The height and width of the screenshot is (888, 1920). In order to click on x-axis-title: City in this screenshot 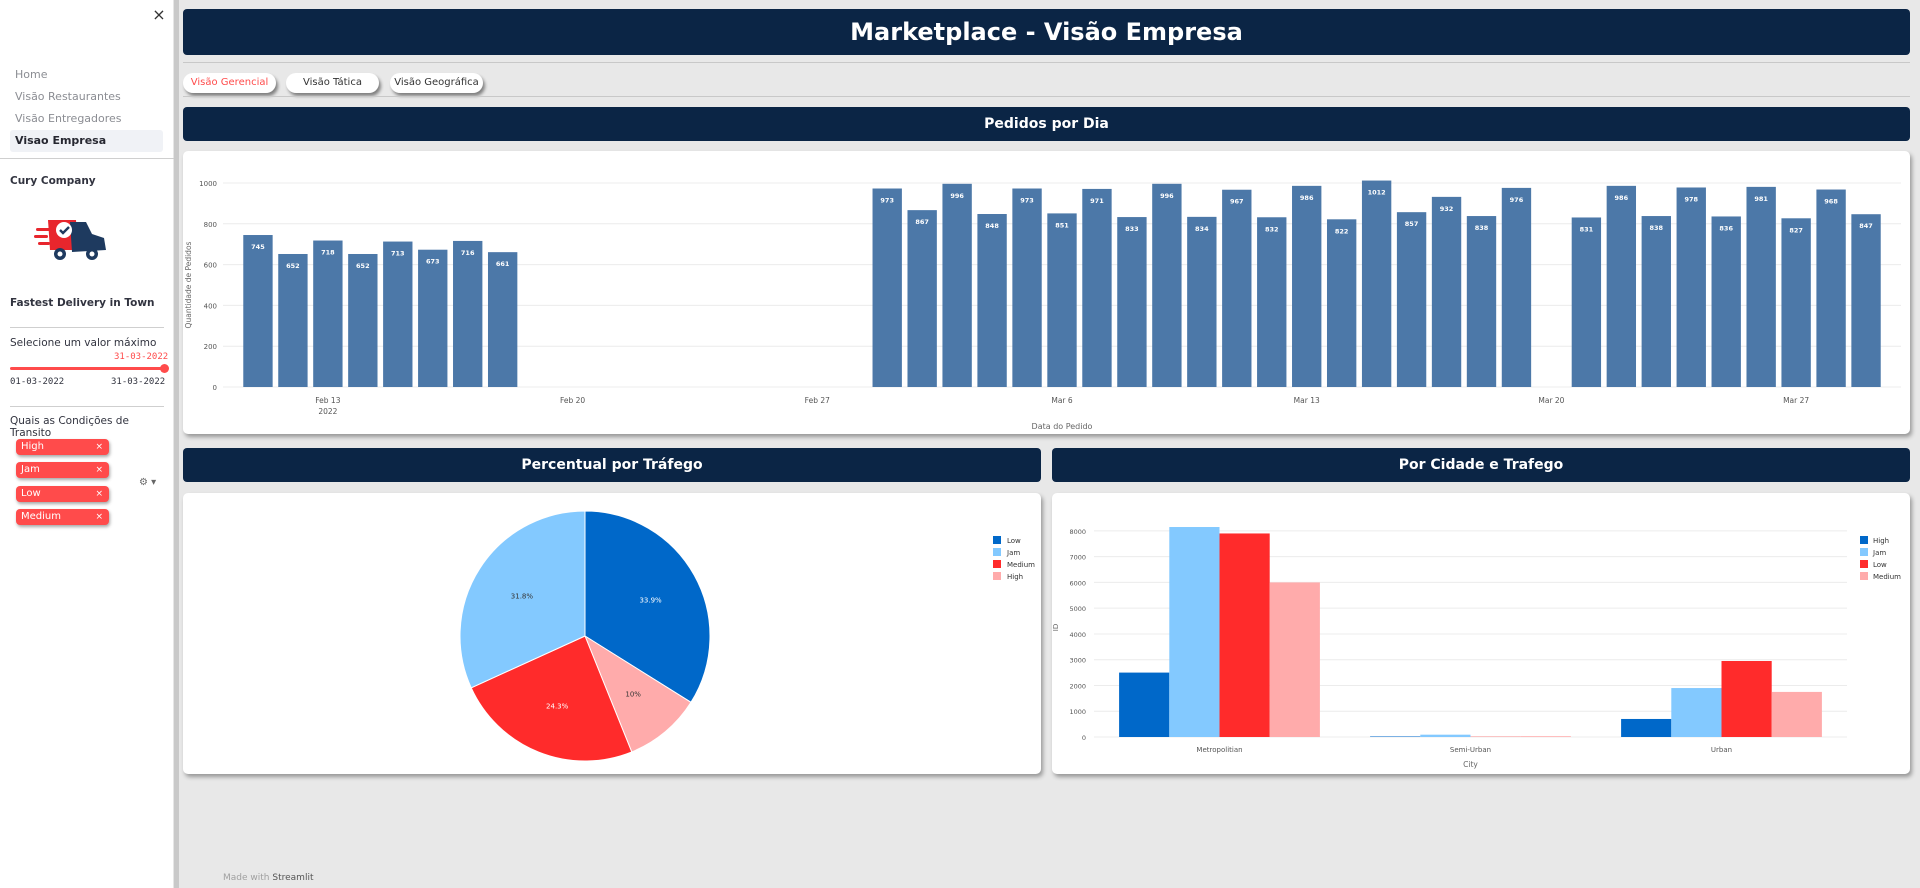, I will do `click(1470, 764)`.